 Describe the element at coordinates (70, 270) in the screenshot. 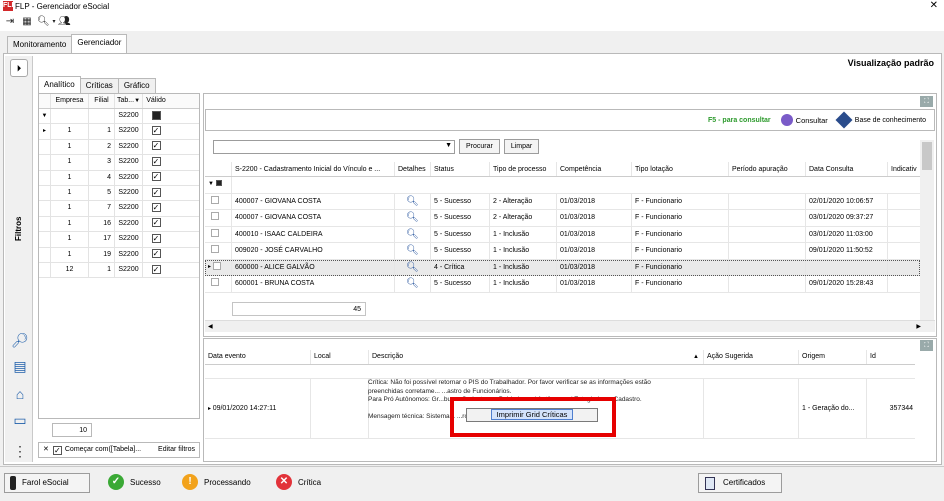

I see `cell-empresa: 12` at that location.